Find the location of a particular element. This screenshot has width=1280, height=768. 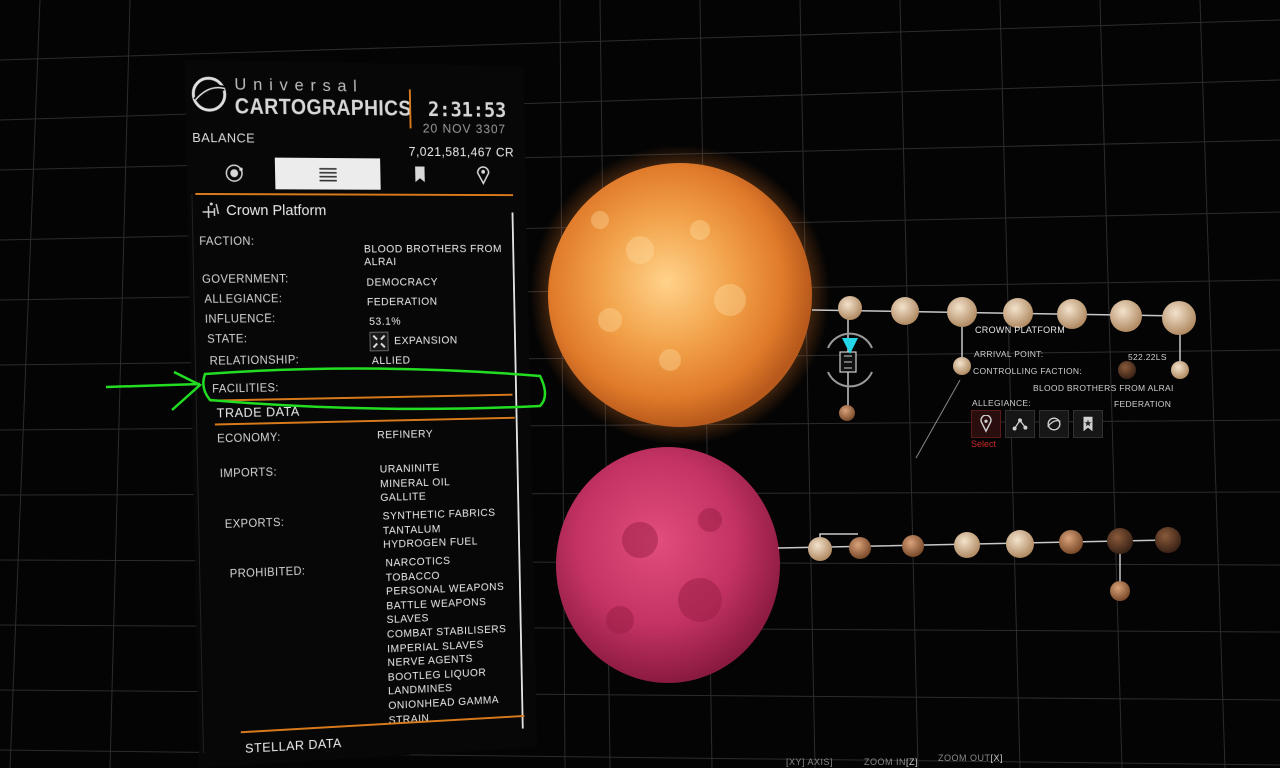

select-label: Select is located at coordinates (983, 444).